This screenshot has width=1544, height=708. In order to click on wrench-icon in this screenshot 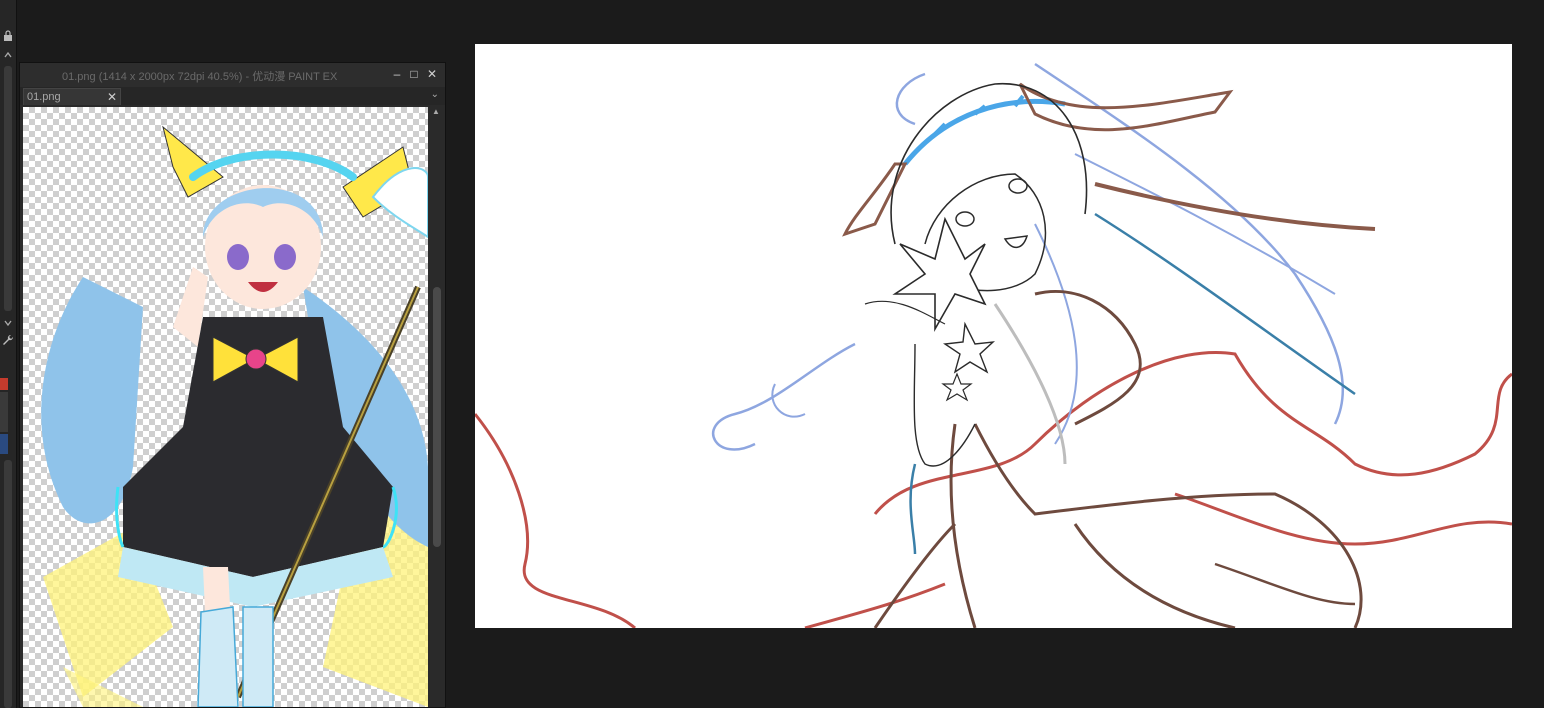, I will do `click(8, 341)`.